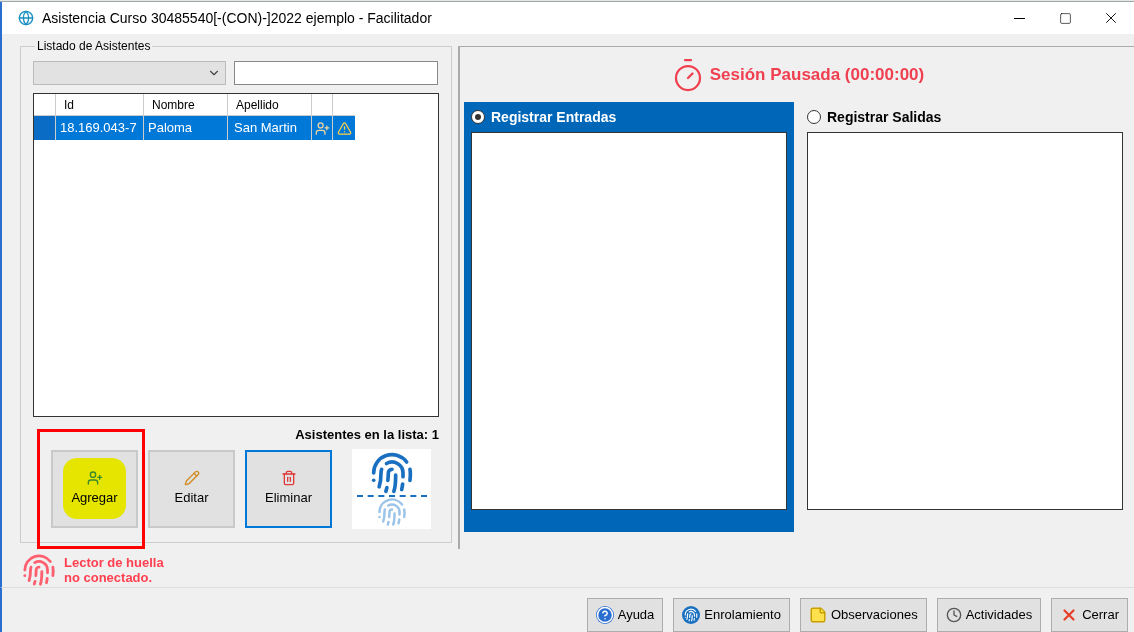 Image resolution: width=1134 pixels, height=632 pixels. What do you see at coordinates (237, 18) in the screenshot?
I see `window-title: Asistencia Curso 30485540[-(CON)-]2022 ejemplo - Facilitador` at bounding box center [237, 18].